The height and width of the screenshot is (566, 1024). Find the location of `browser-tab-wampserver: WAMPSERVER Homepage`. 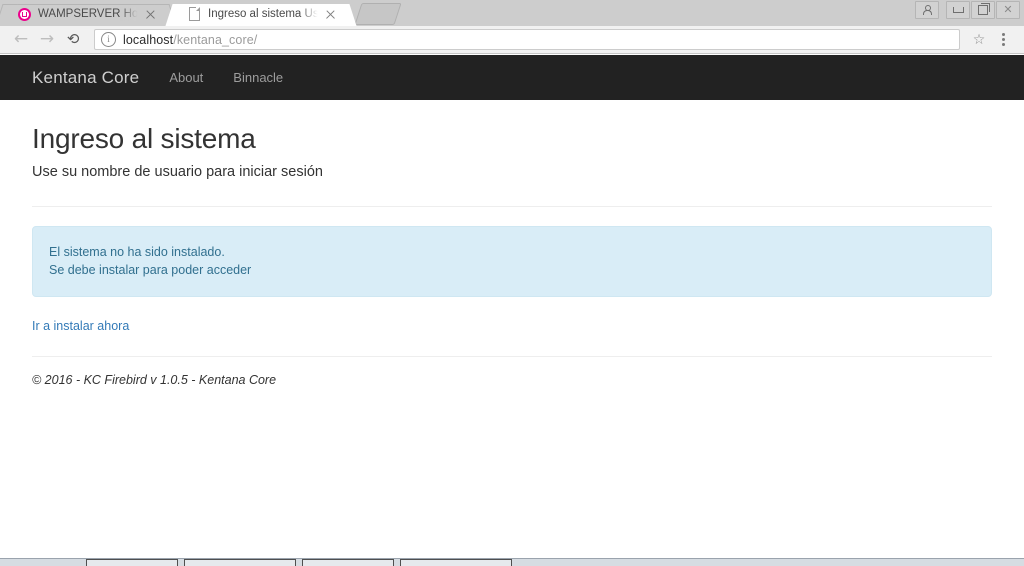

browser-tab-wampserver: WAMPSERVER Homepage is located at coordinates (88, 14).